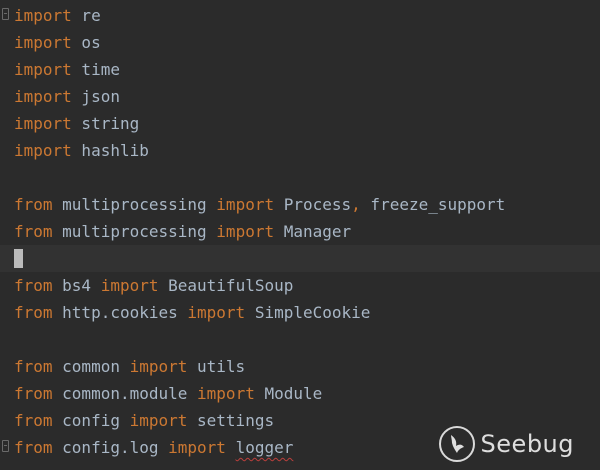 The height and width of the screenshot is (470, 600). What do you see at coordinates (226, 285) in the screenshot?
I see `imported-name: BeautifulSoup` at bounding box center [226, 285].